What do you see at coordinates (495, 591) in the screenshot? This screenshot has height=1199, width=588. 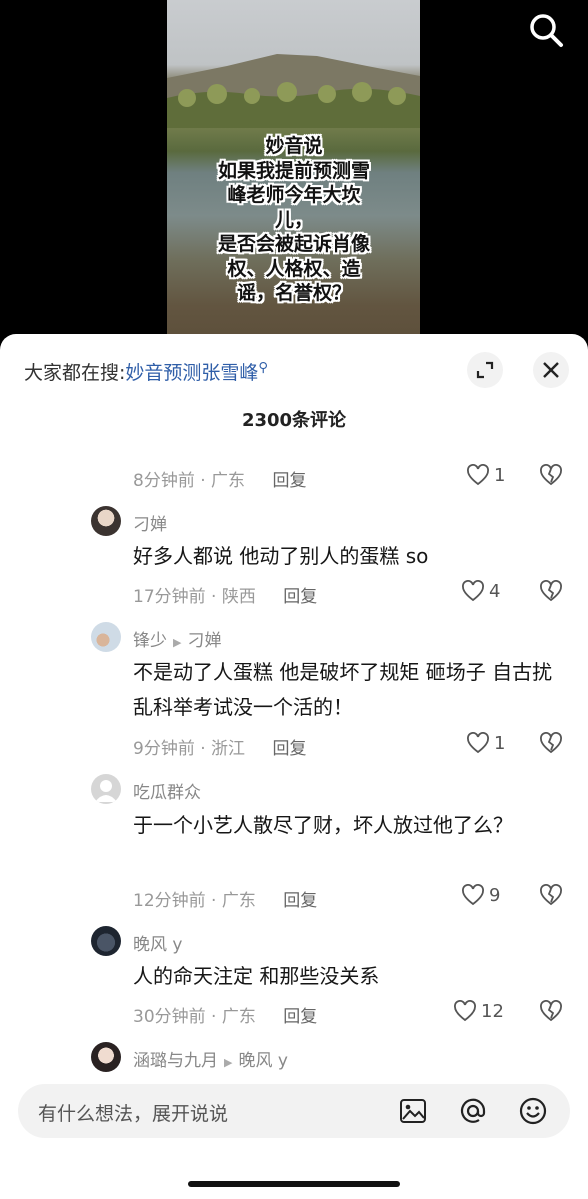 I see `like-count: 4` at bounding box center [495, 591].